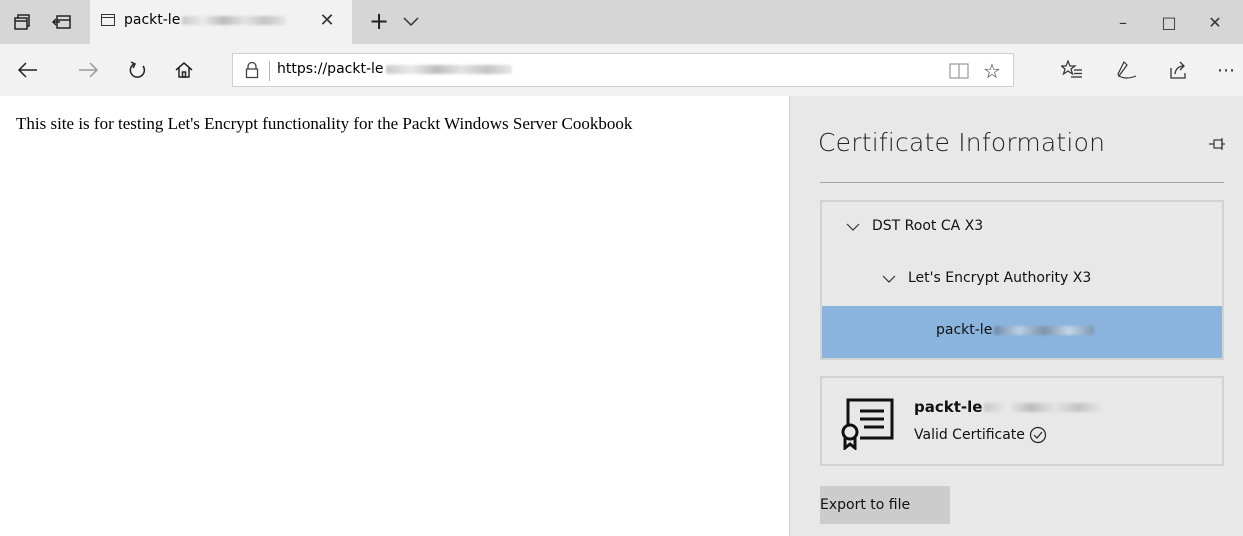 This screenshot has height=536, width=1243. I want to click on tree-item-label: packt-le, so click(1015, 330).